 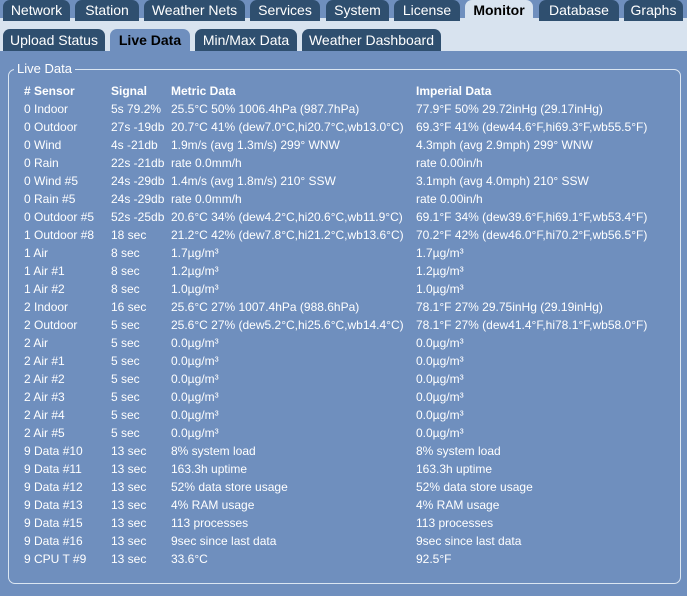 I want to click on metric-cell: 25.6°C 27% 1007.4hPa (988.6hPa), so click(x=265, y=307).